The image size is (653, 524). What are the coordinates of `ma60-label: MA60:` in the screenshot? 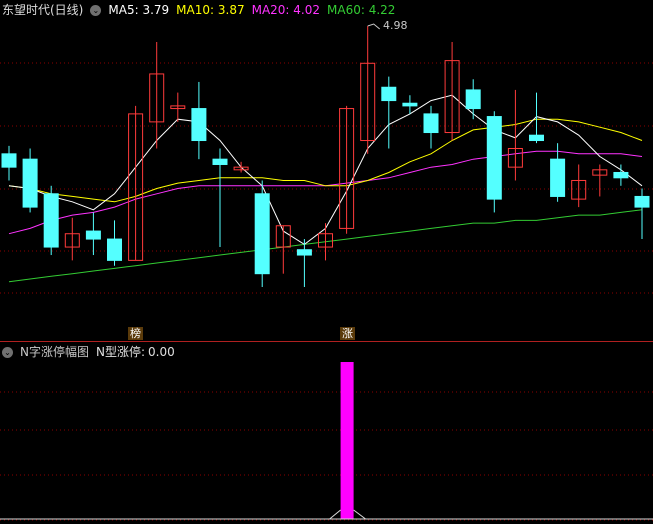 It's located at (346, 10).